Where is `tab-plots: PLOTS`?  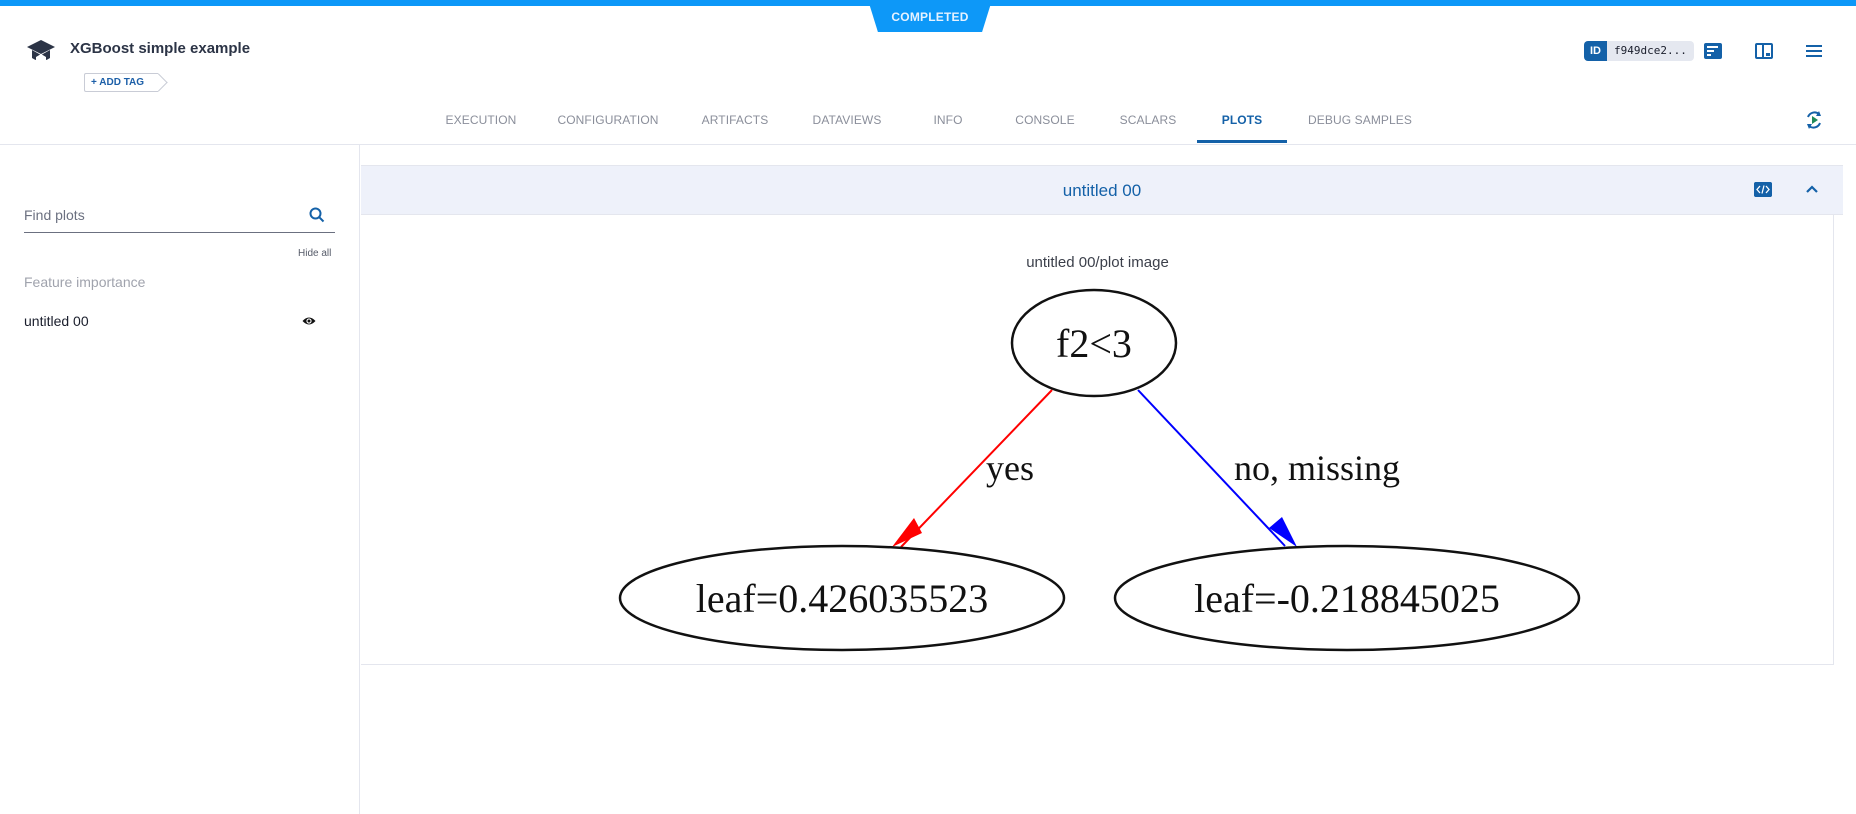
tab-plots: PLOTS is located at coordinates (1242, 120).